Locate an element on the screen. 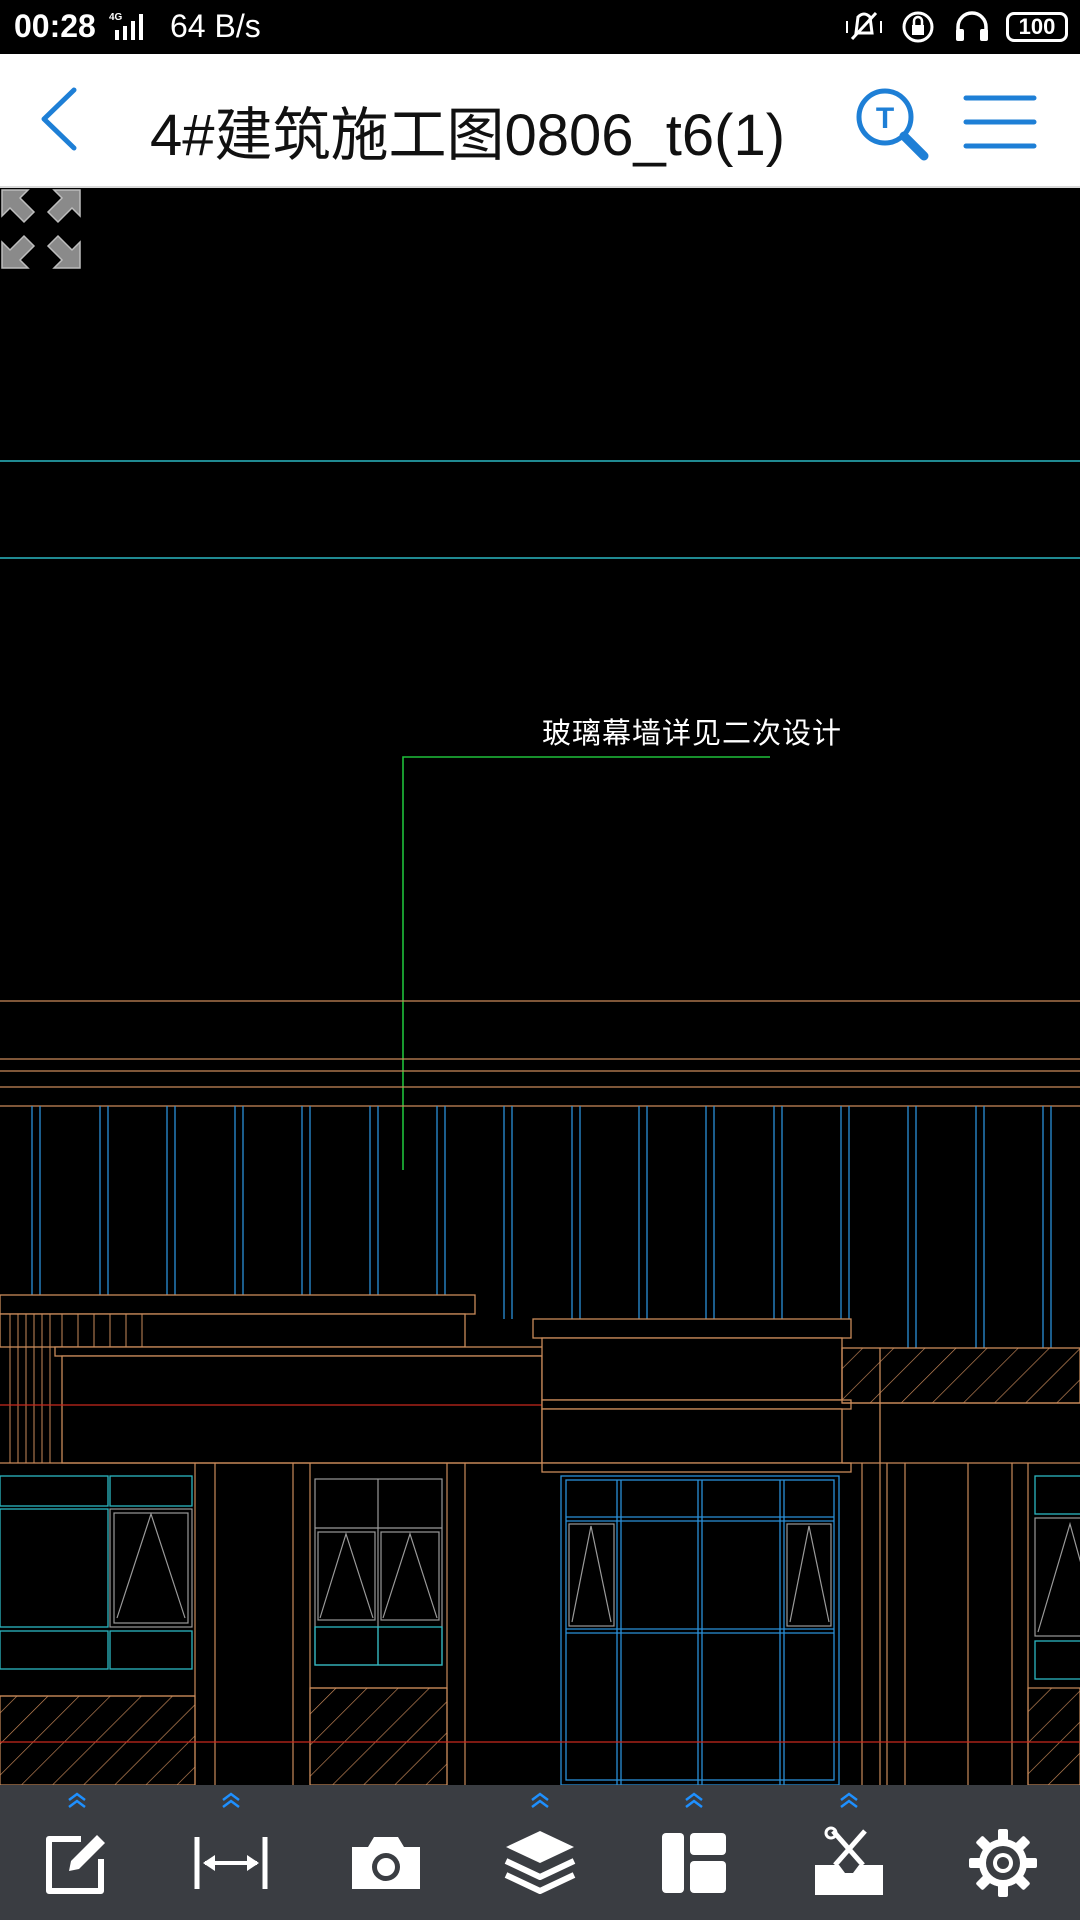  gear-icon is located at coordinates (1002, 1863).